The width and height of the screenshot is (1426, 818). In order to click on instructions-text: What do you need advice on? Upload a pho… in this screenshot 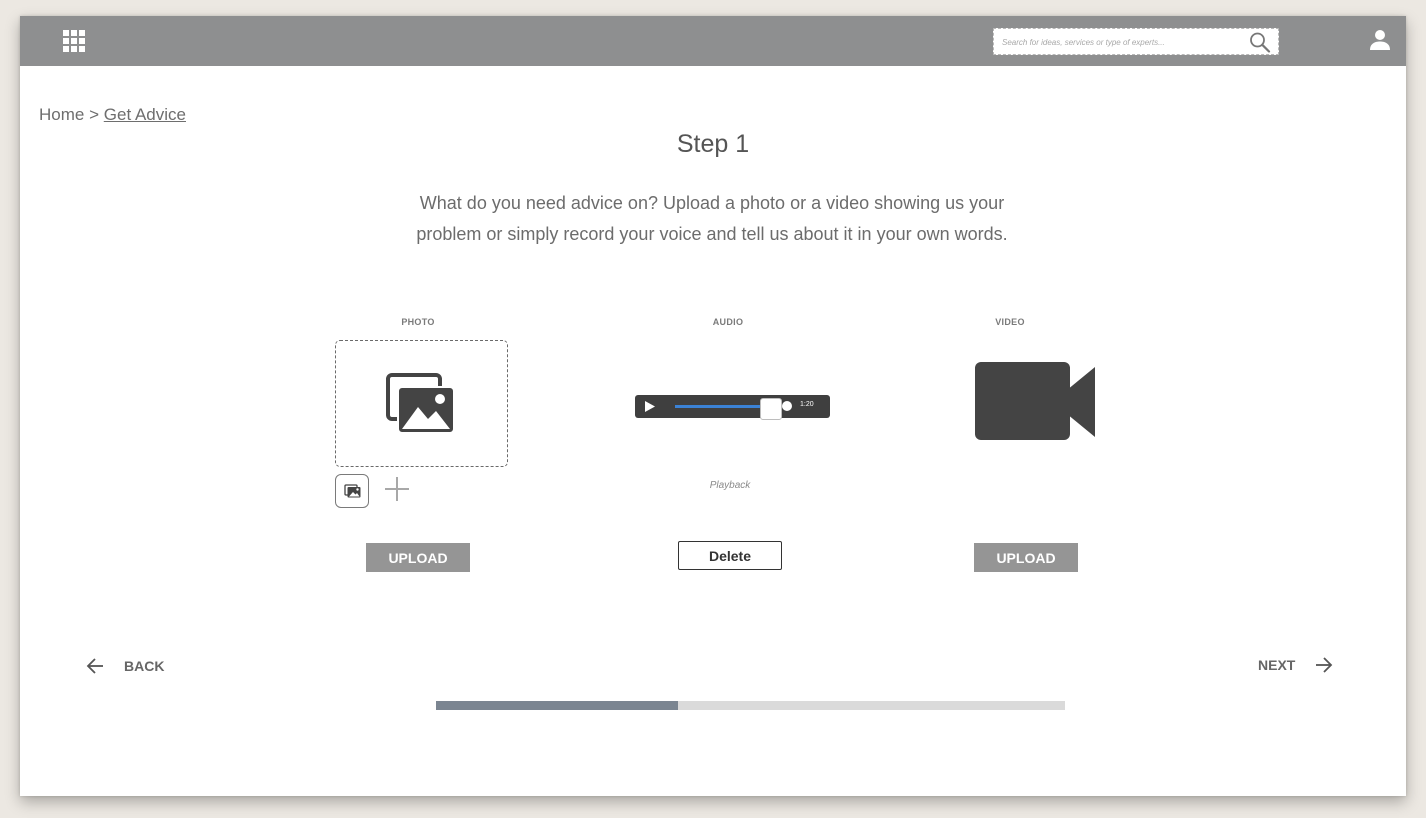, I will do `click(712, 219)`.